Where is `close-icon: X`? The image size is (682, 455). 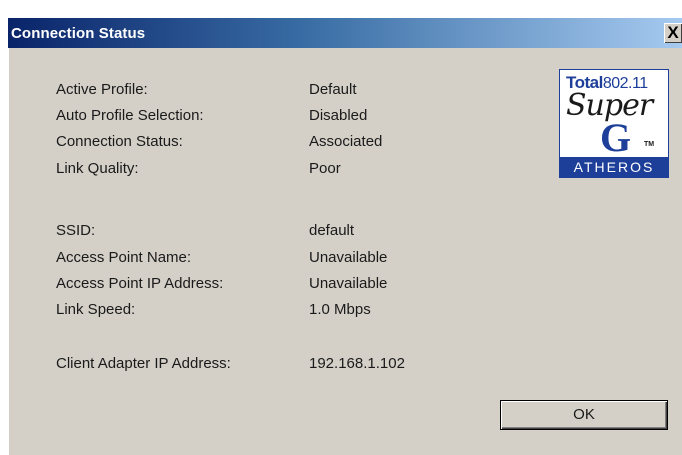
close-icon: X is located at coordinates (673, 32).